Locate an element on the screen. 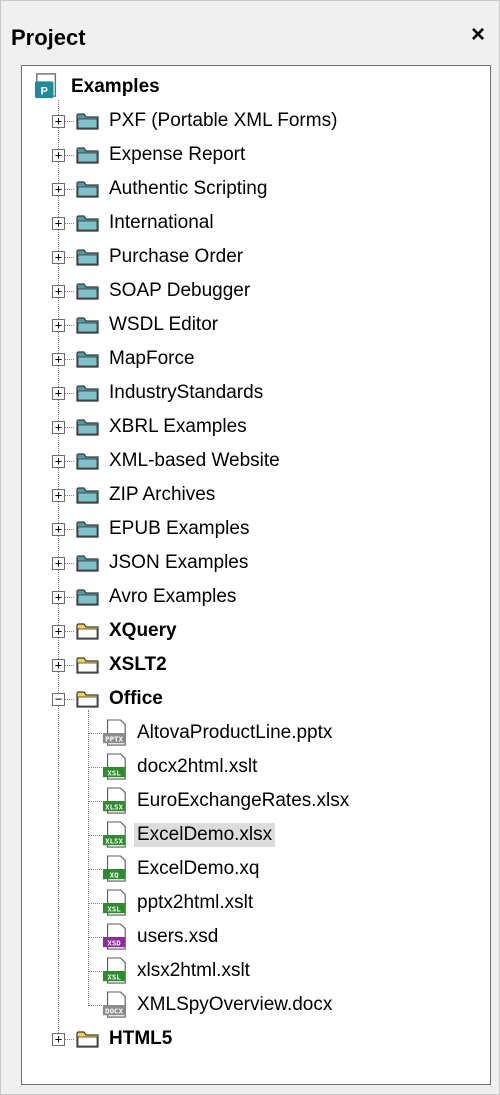  folder-label: Authentic Scripting is located at coordinates (188, 188).